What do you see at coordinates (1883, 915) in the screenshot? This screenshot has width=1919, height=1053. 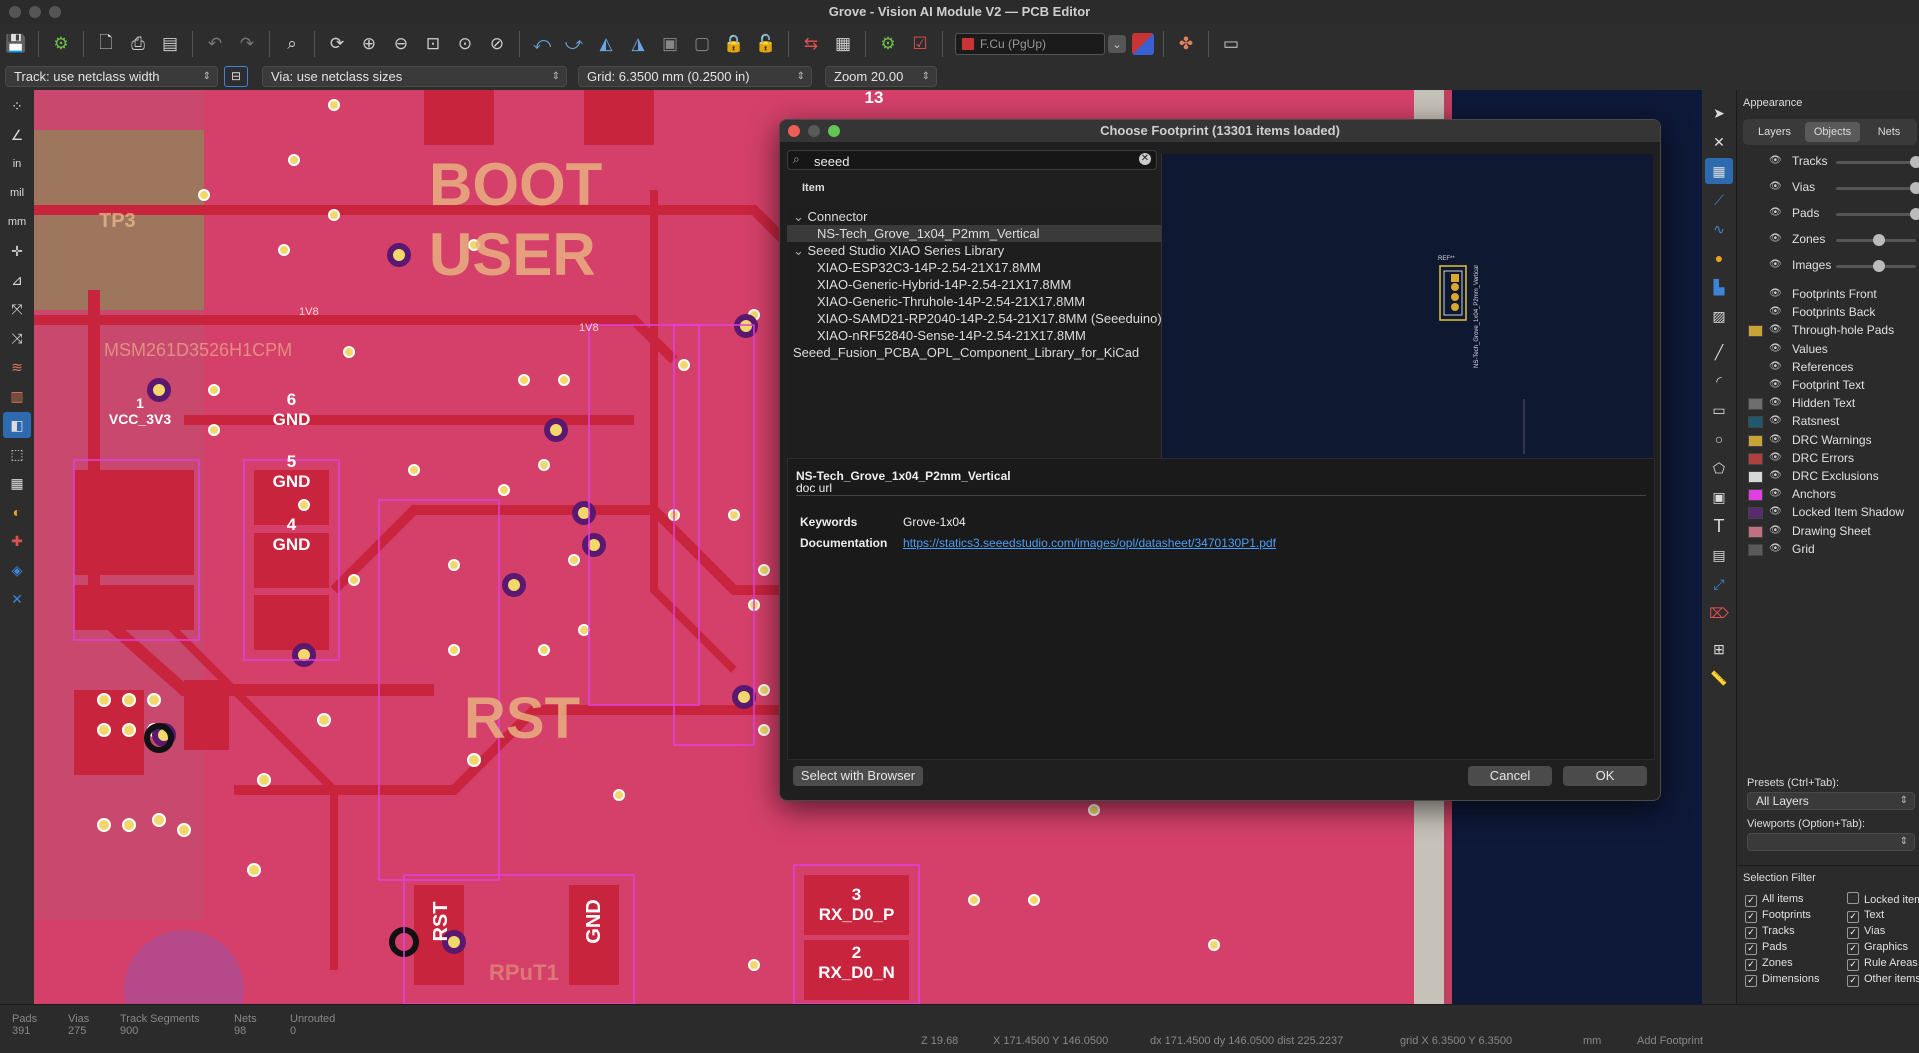 I see `filter-checkbox: ✓ Text` at bounding box center [1883, 915].